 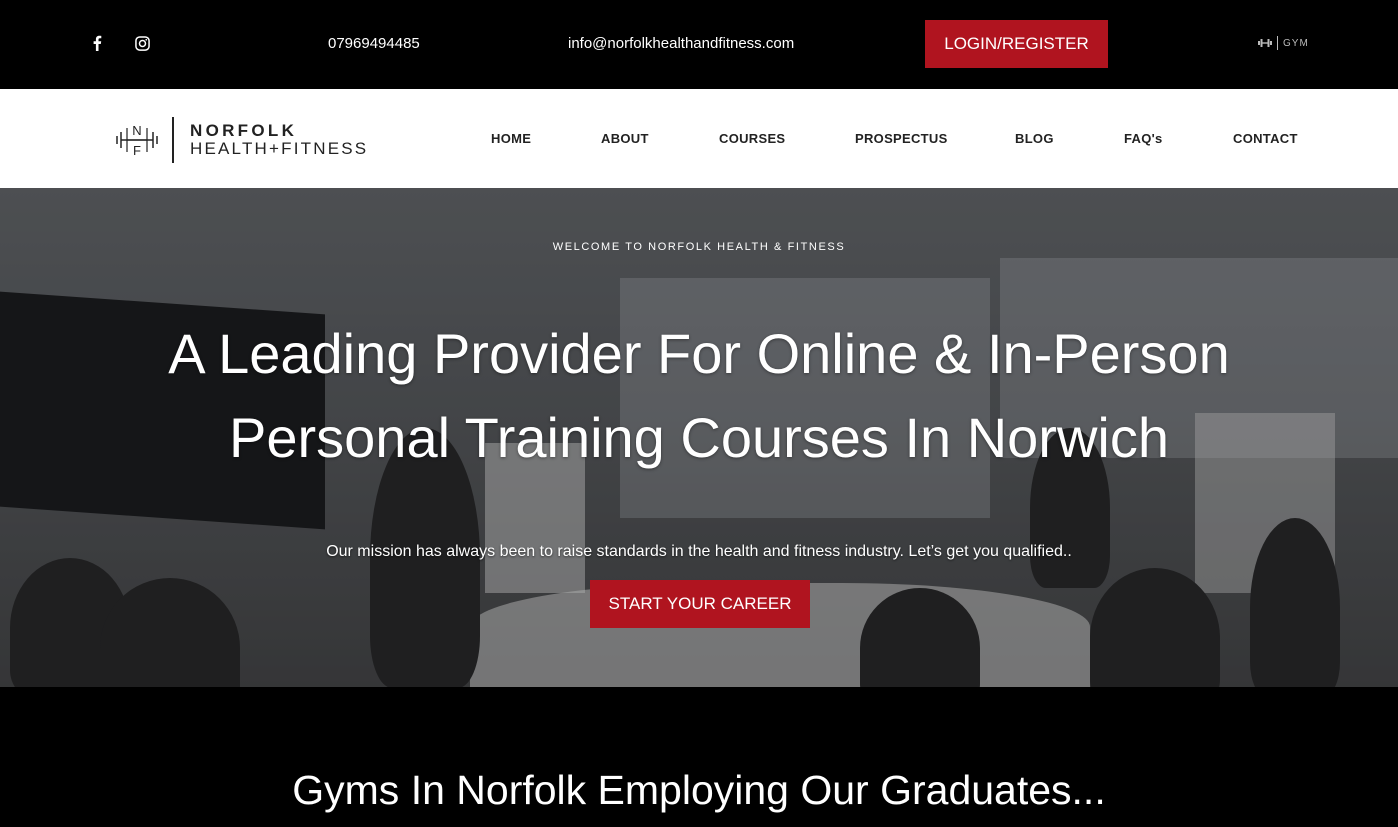 I want to click on instagram-icon, so click(x=142, y=43).